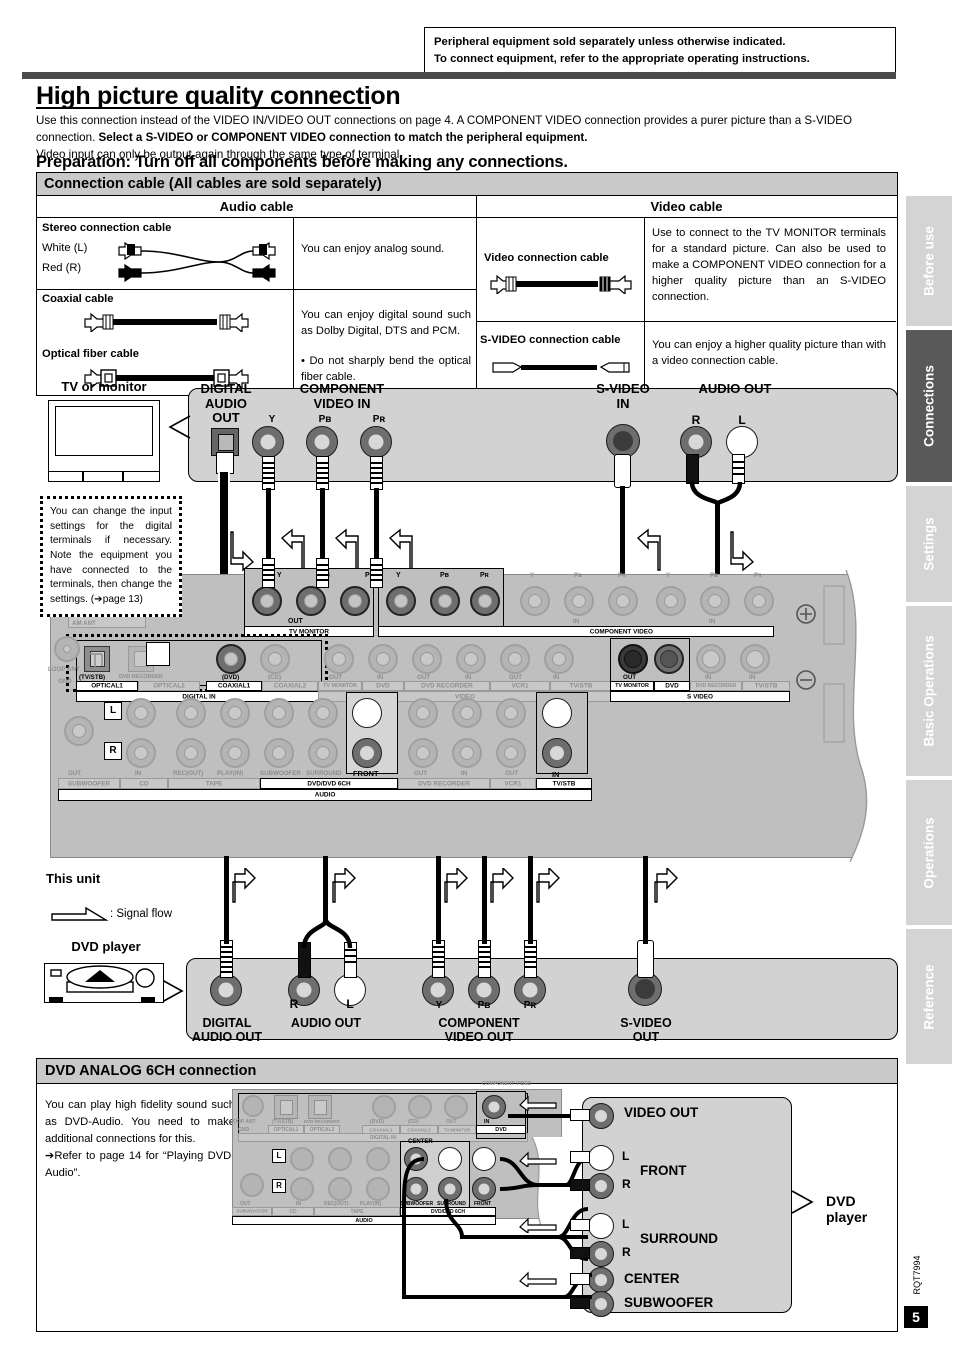 The height and width of the screenshot is (1348, 954). Describe the element at coordinates (427, 659) in the screenshot. I see `rear-video-dvdrec-out-jack` at that location.